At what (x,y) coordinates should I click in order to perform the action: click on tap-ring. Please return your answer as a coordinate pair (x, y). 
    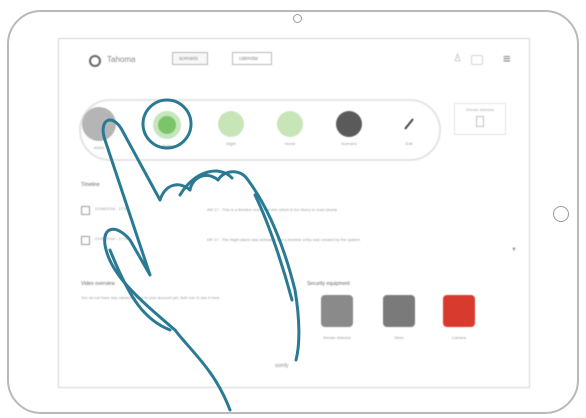
    Looking at the image, I should click on (167, 124).